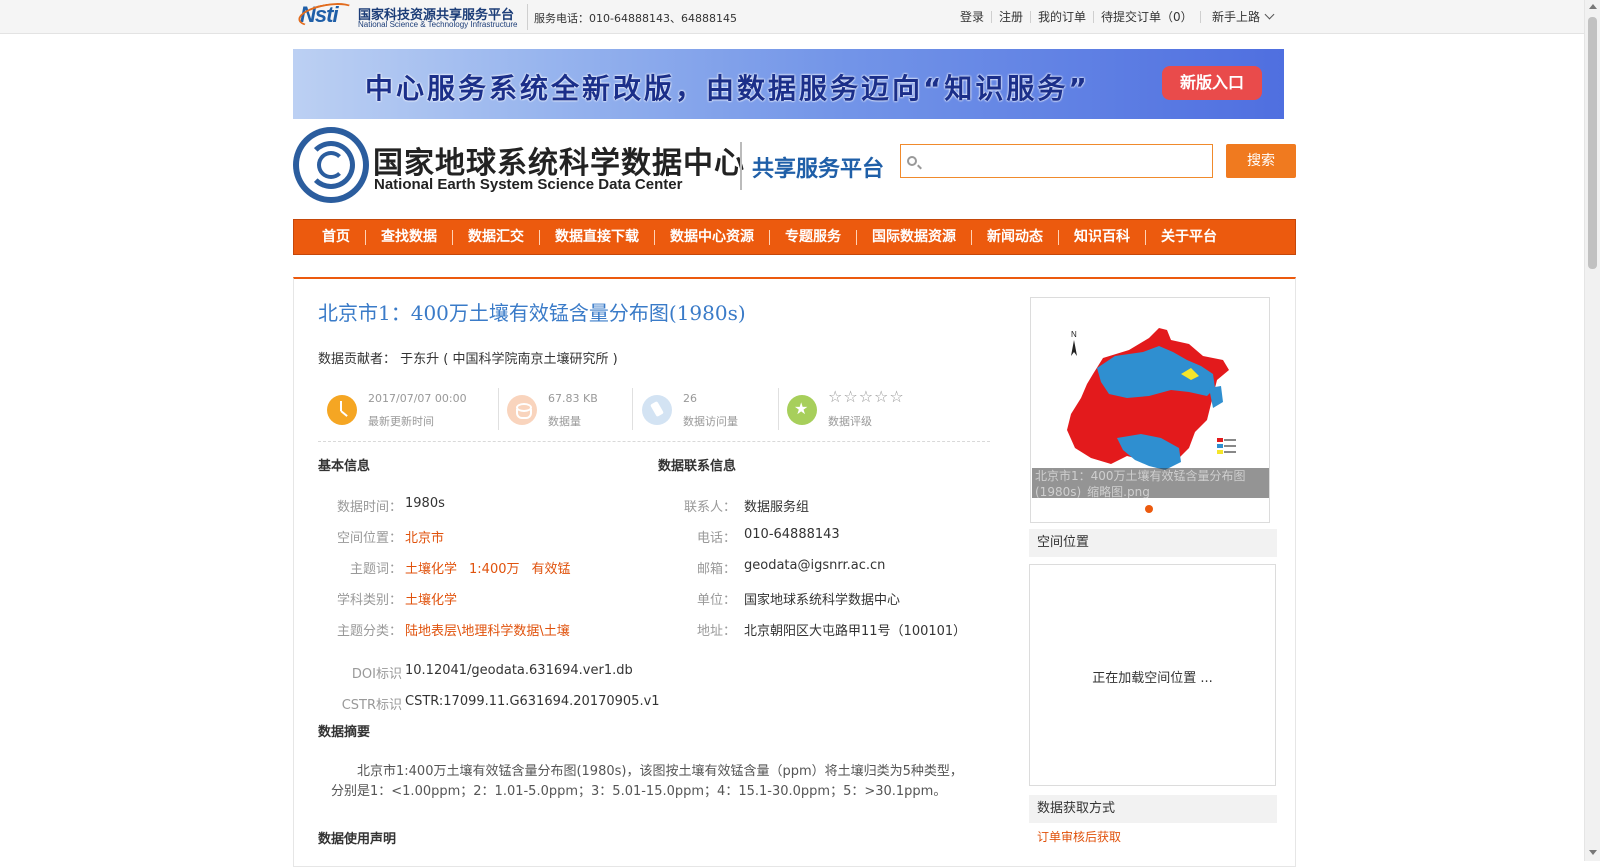 Image resolution: width=1600 pixels, height=867 pixels. What do you see at coordinates (712, 237) in the screenshot?
I see `nav-item-center-resources: 数据中心资源` at bounding box center [712, 237].